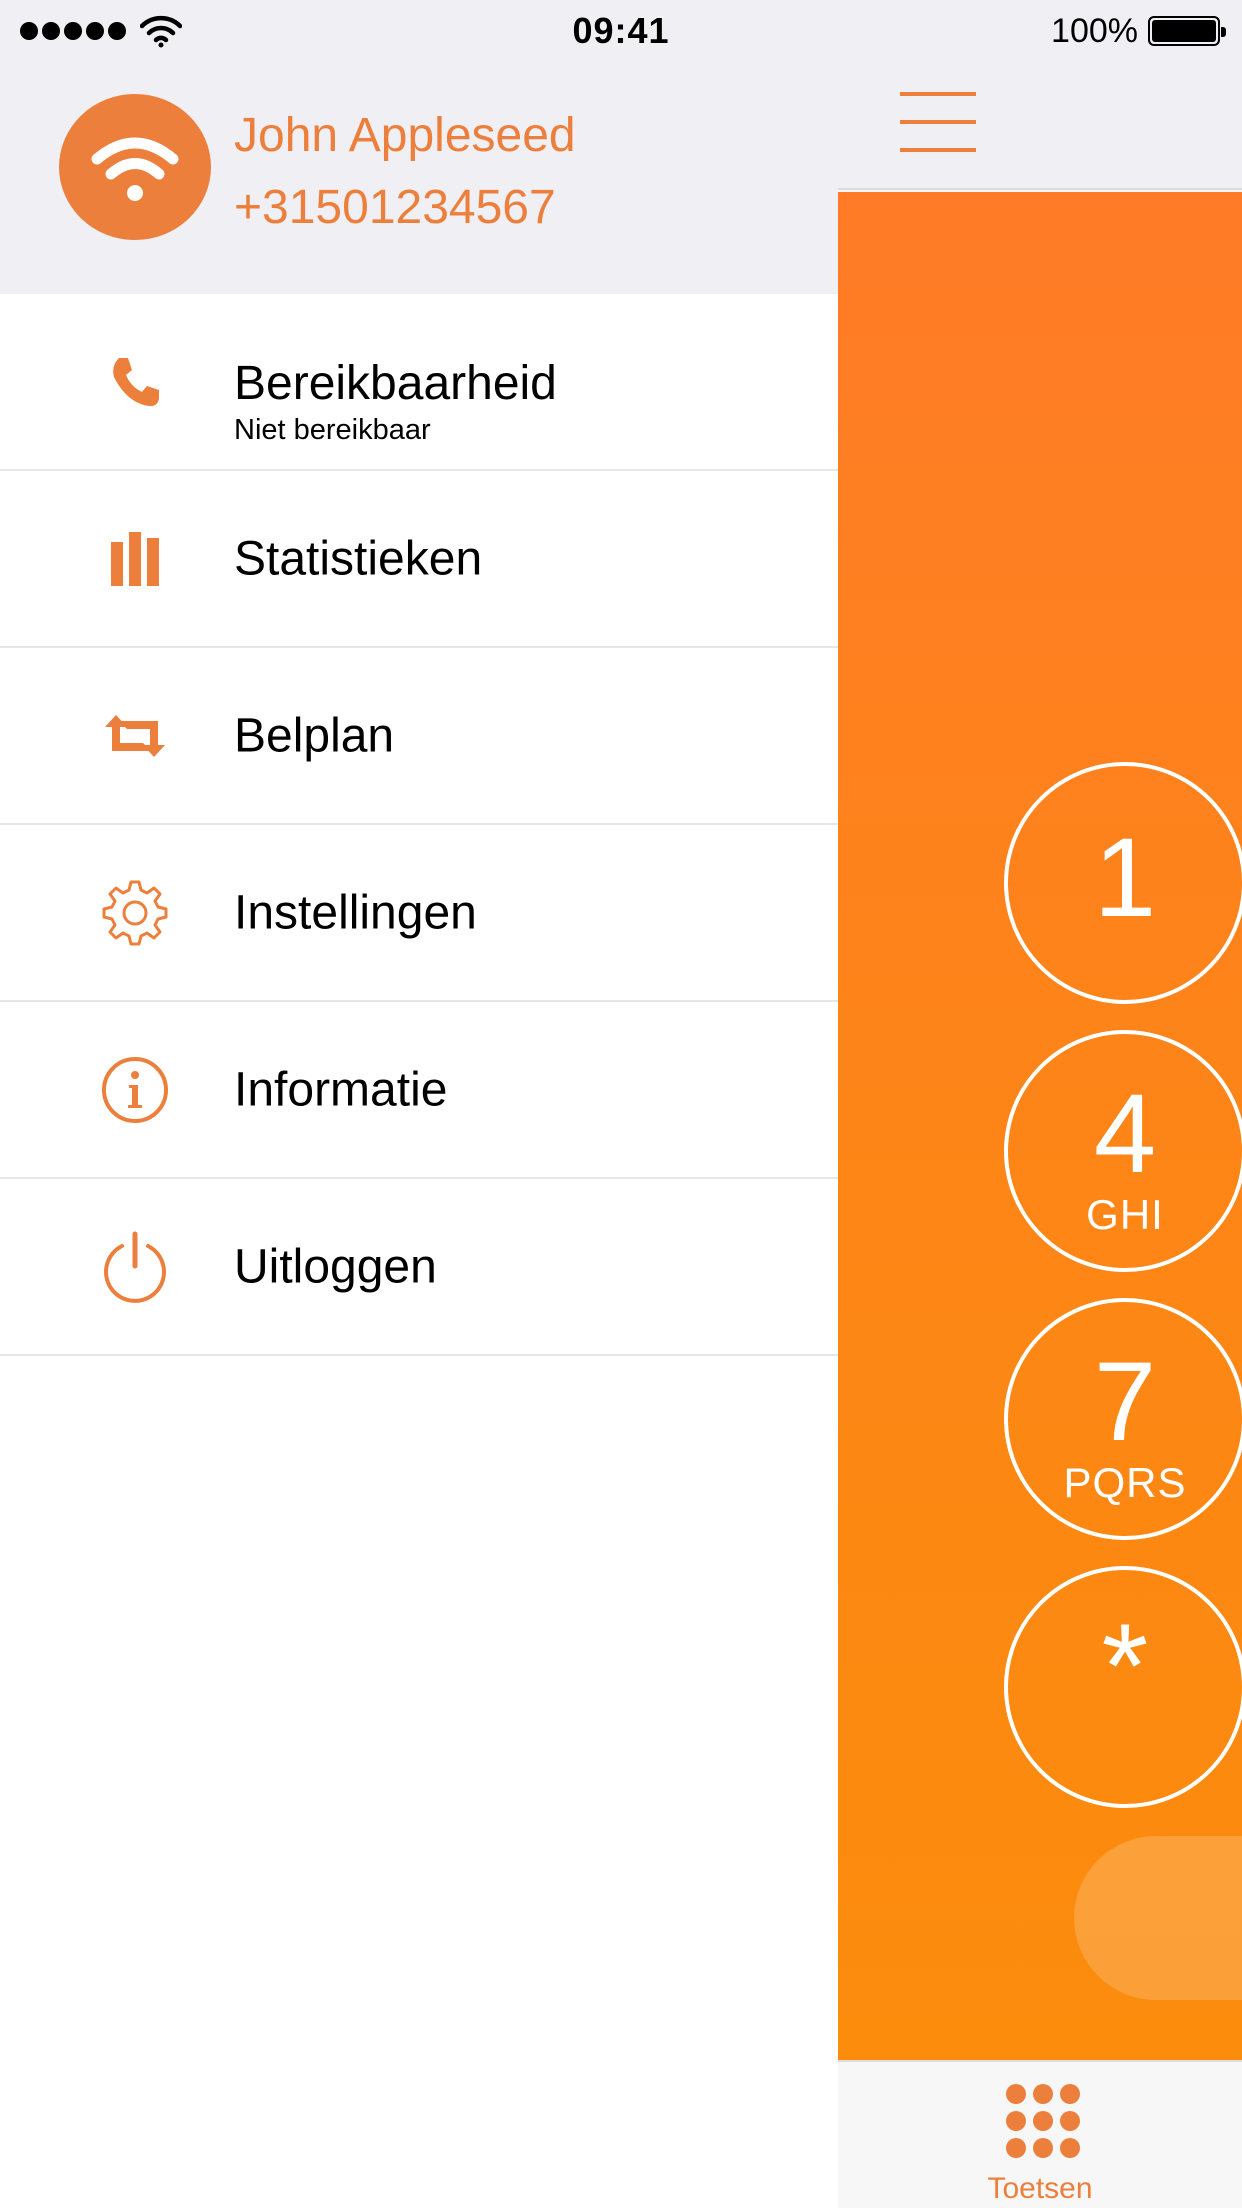 The width and height of the screenshot is (1242, 2208). I want to click on call-button, so click(1158, 1918).